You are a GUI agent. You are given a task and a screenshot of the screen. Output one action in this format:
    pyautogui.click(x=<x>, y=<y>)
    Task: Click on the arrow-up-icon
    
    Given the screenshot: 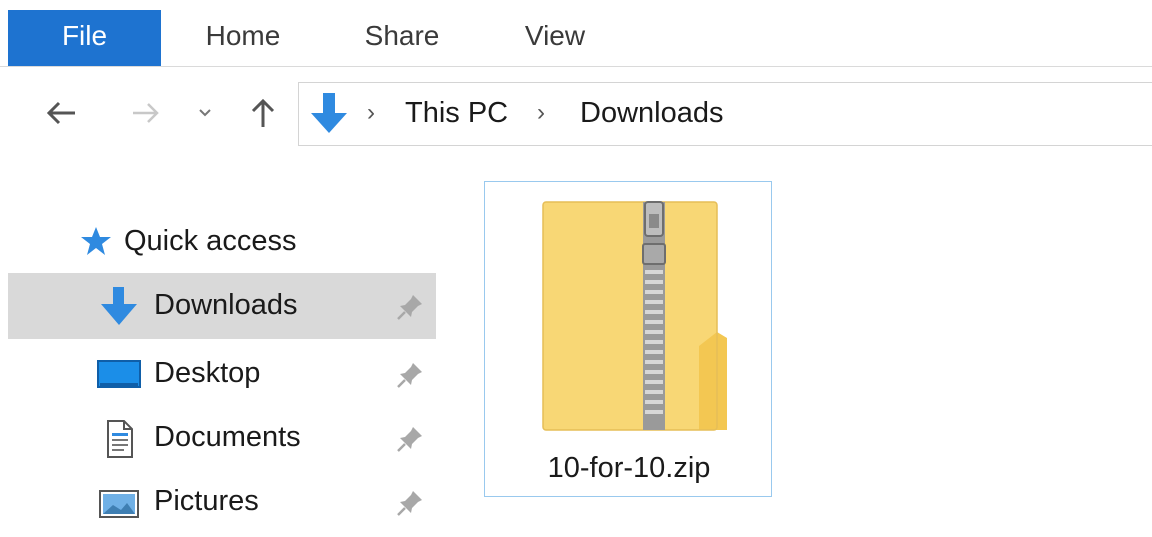 What is the action you would take?
    pyautogui.click(x=263, y=112)
    